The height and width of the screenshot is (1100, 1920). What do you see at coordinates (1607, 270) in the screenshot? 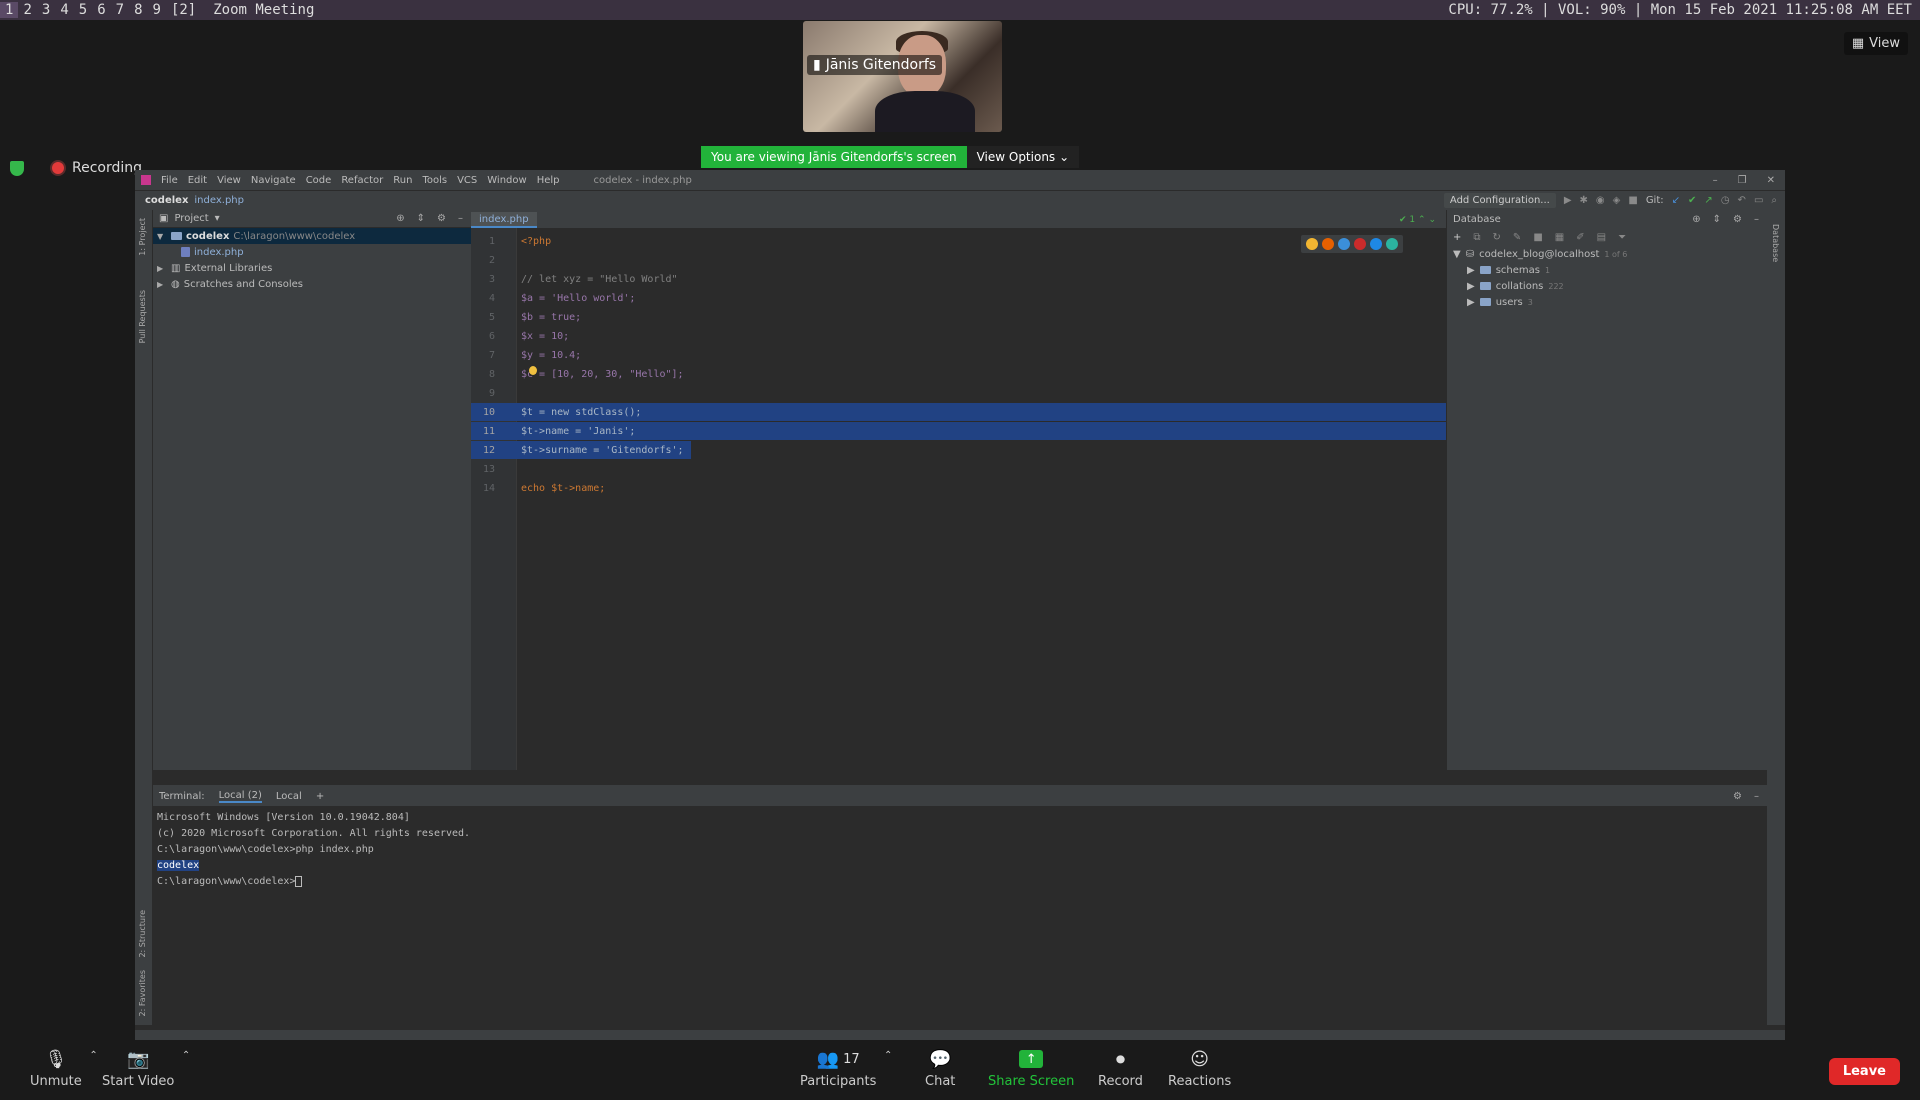
I see `db-item: ▶ schemas 1` at bounding box center [1607, 270].